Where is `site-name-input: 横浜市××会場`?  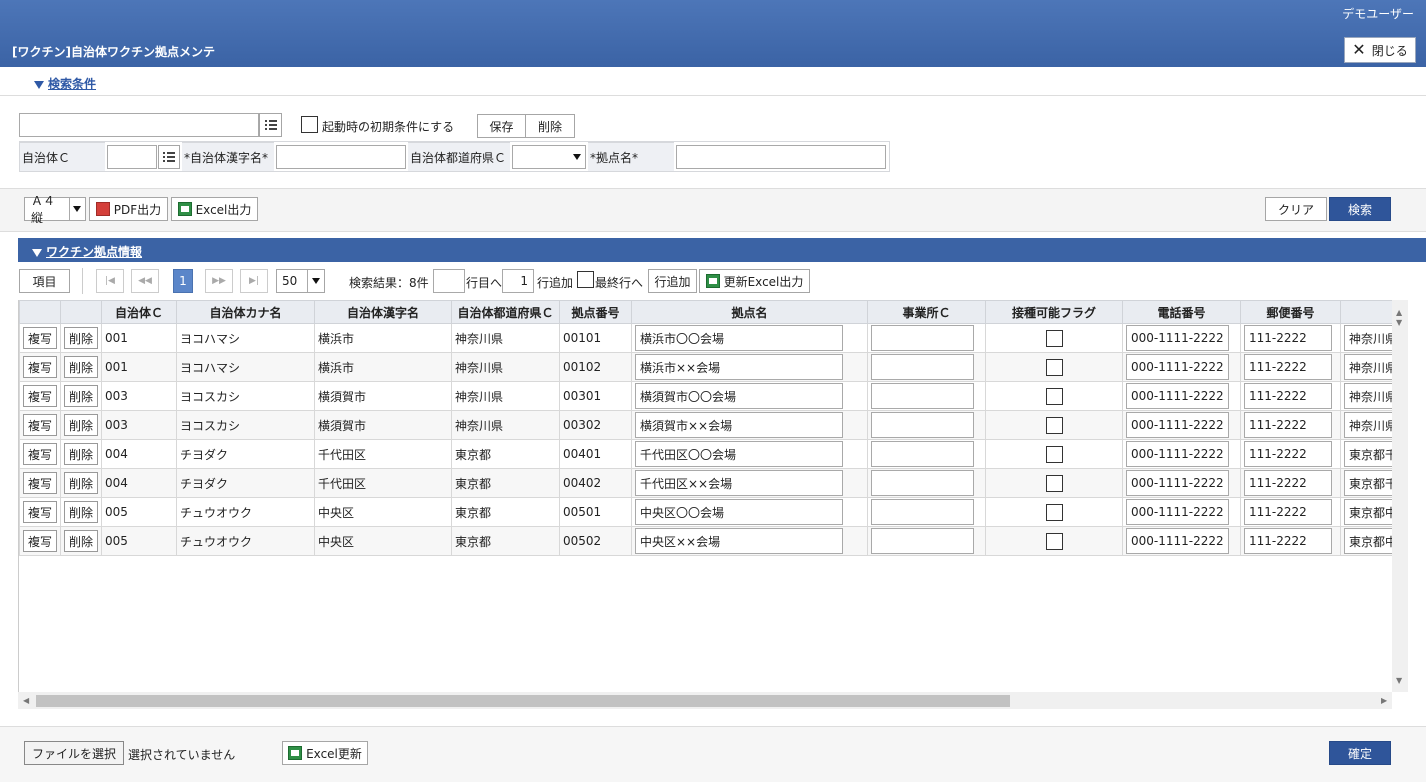 site-name-input: 横浜市××会場 is located at coordinates (739, 367).